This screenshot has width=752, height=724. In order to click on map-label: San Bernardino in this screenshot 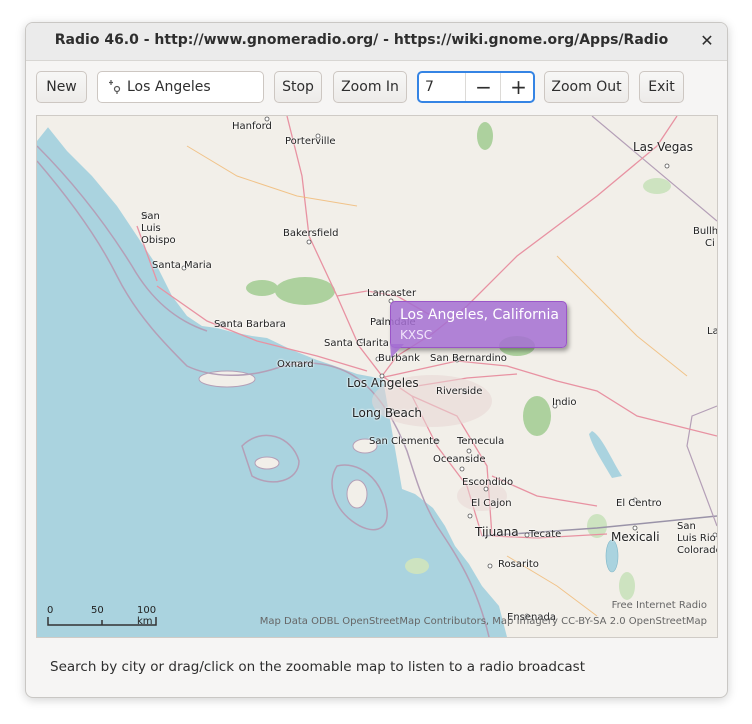, I will do `click(468, 358)`.